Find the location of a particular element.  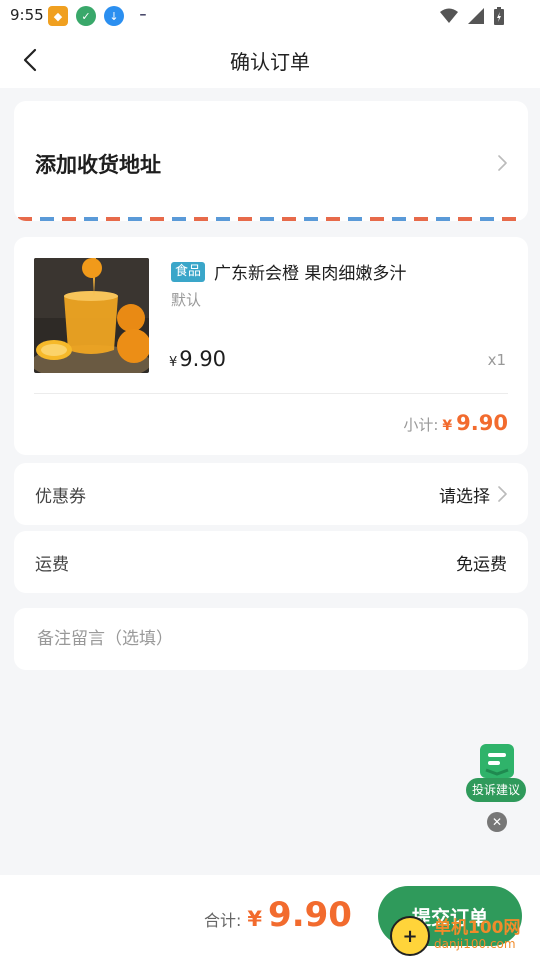

status-time: 9:55 is located at coordinates (27, 15).